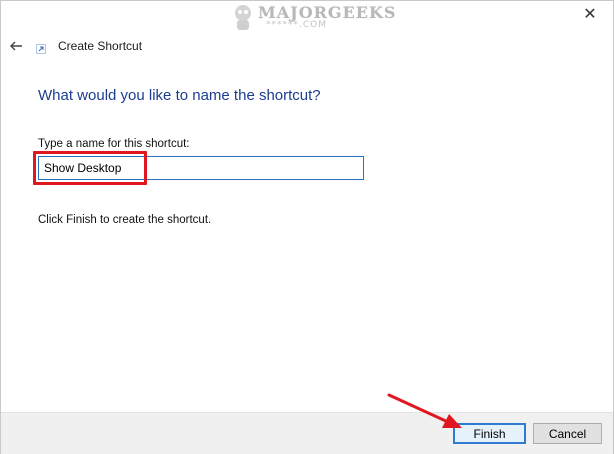 This screenshot has width=614, height=454. I want to click on close-icon: ✕, so click(590, 14).